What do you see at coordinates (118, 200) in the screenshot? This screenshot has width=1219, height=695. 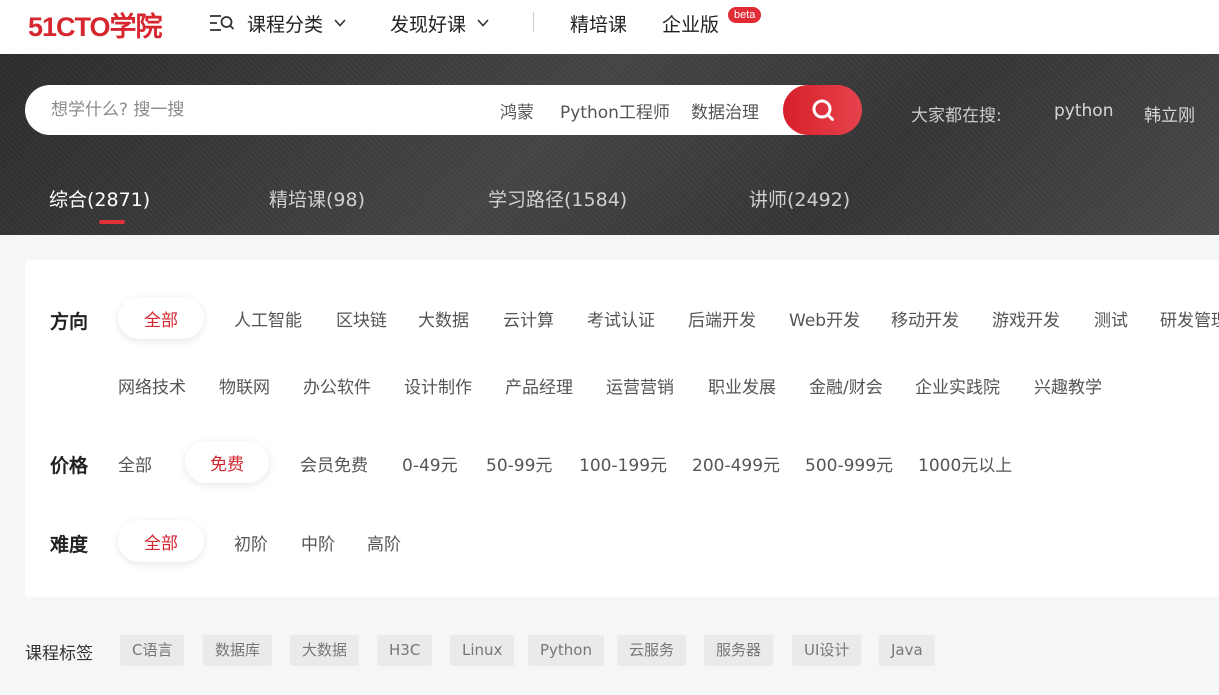 I see `tab-count: (2871)` at bounding box center [118, 200].